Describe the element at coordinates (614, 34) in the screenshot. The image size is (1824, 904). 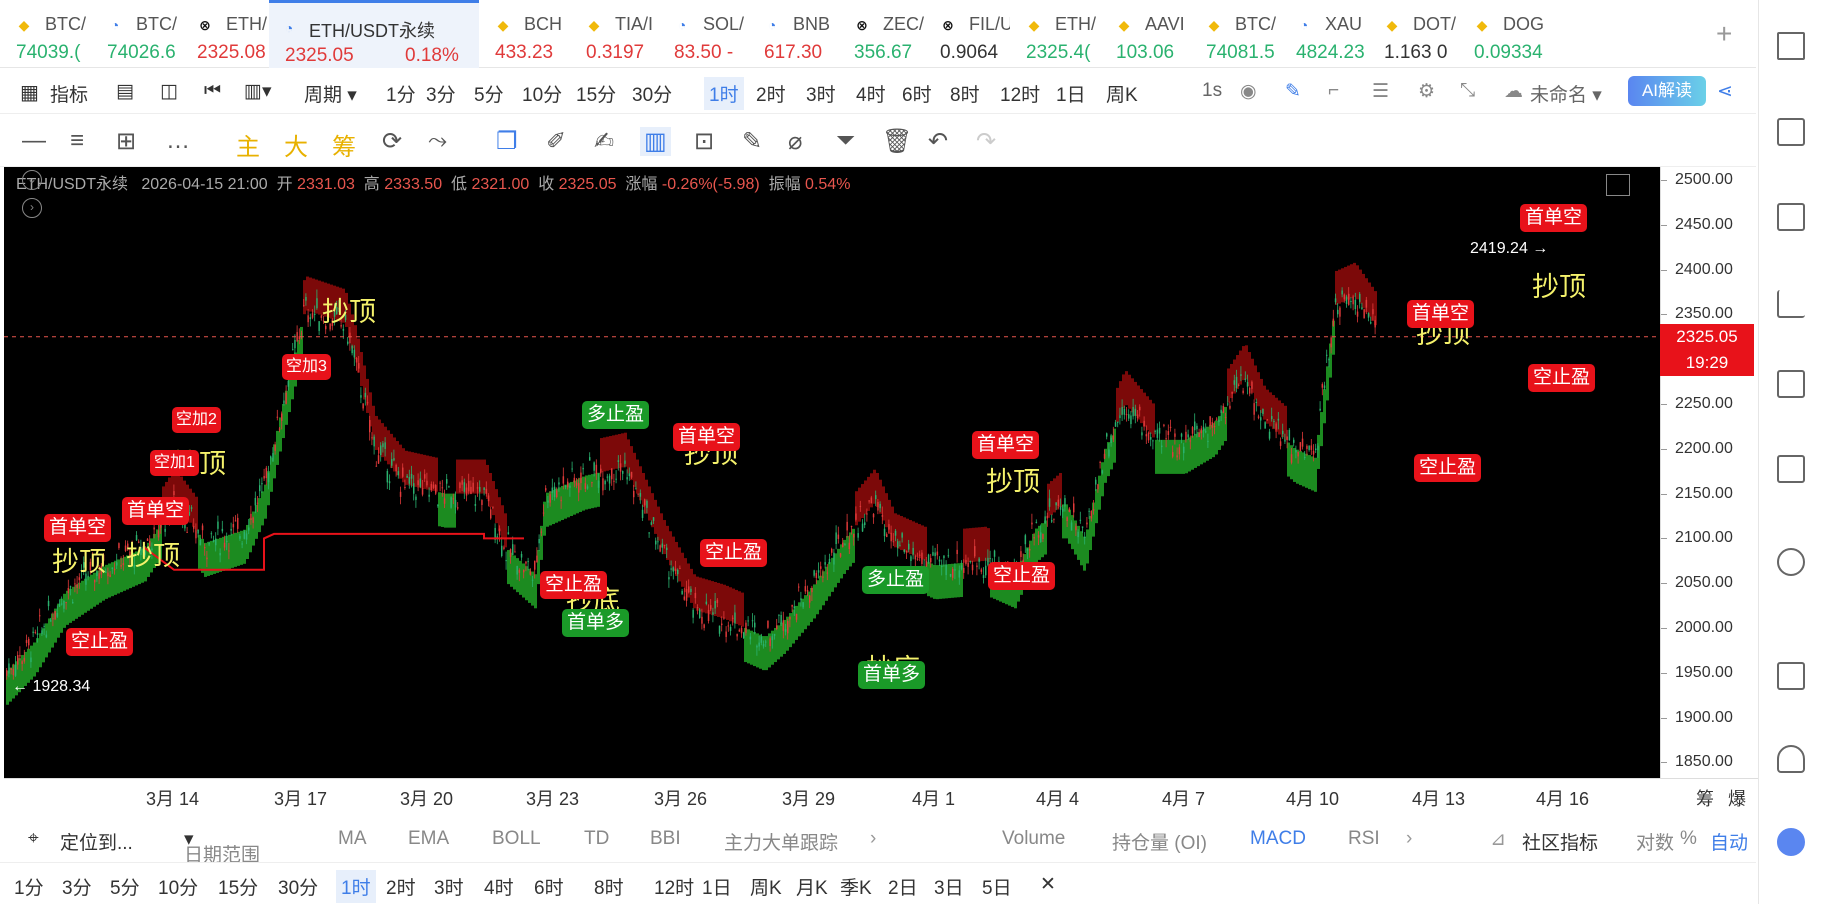
I see `ticker-tab: ◆ TIA/I 0.3197` at that location.